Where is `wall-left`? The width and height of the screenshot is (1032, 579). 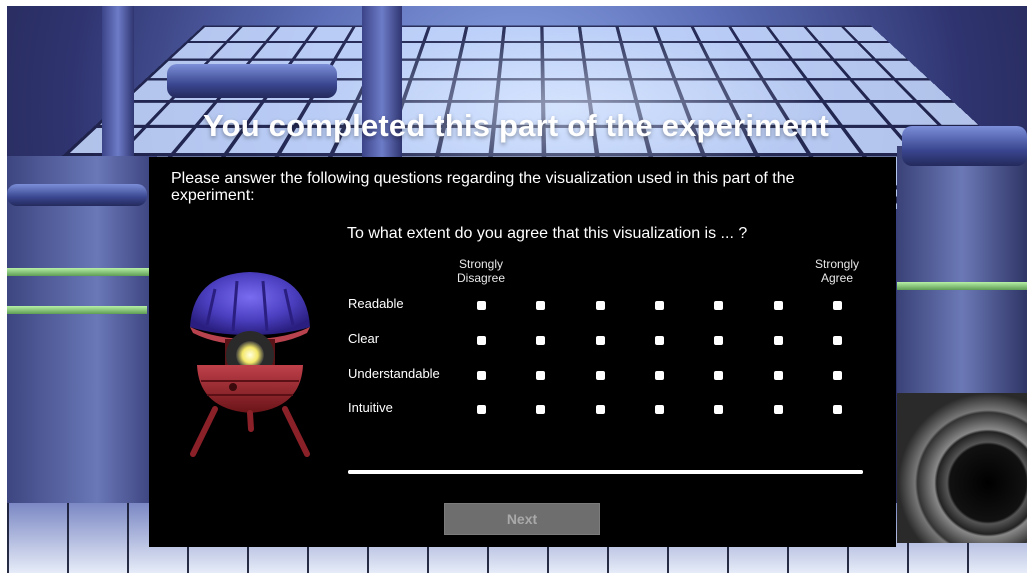
wall-left is located at coordinates (82, 336).